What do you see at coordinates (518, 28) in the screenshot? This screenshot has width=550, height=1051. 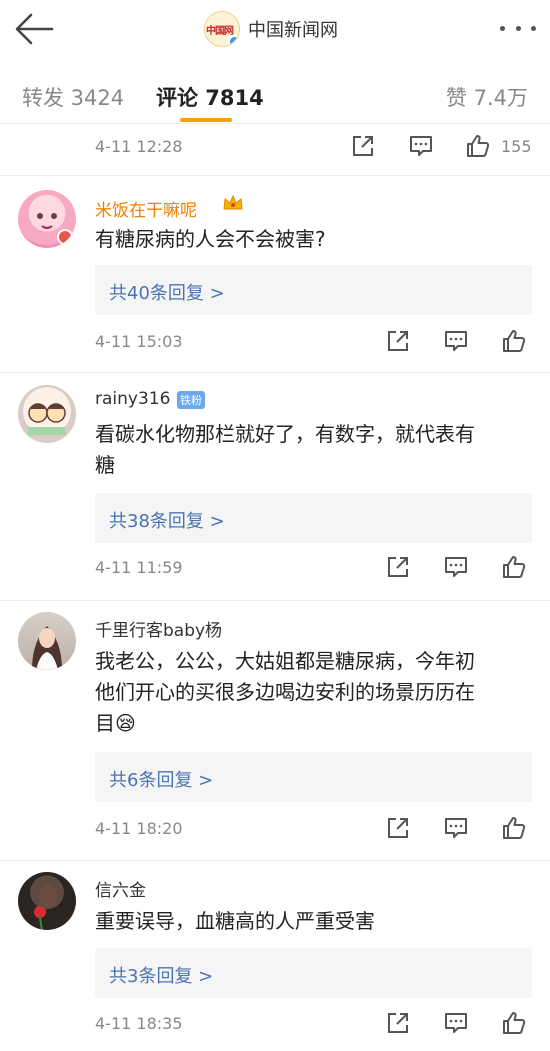 I see `more-dots-icon` at bounding box center [518, 28].